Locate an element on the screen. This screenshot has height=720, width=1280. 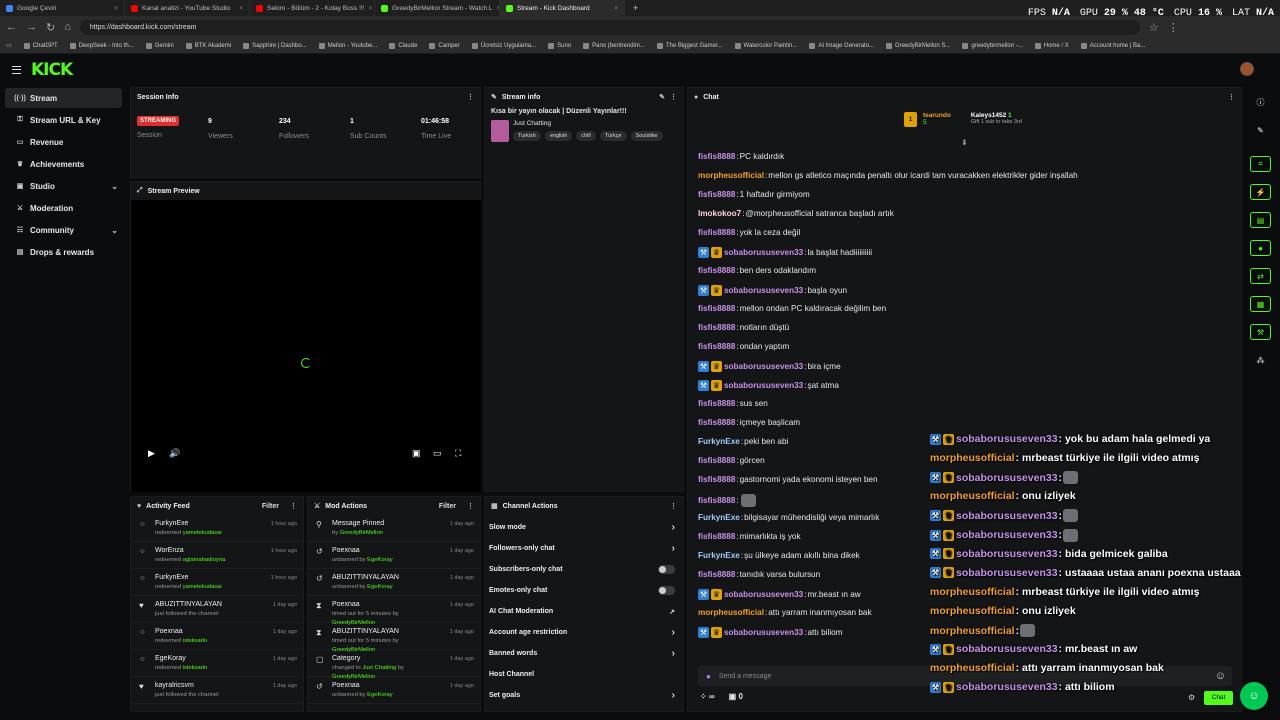
filter-button: Filter is located at coordinates (447, 506).